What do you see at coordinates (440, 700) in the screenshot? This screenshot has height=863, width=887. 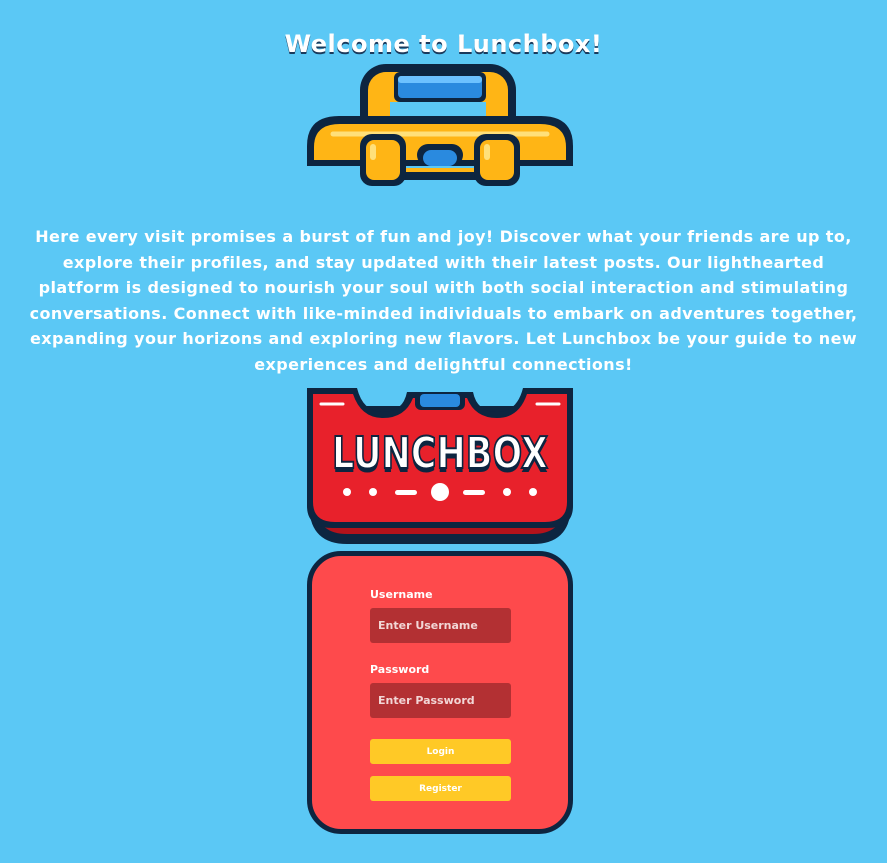 I see `password-input` at bounding box center [440, 700].